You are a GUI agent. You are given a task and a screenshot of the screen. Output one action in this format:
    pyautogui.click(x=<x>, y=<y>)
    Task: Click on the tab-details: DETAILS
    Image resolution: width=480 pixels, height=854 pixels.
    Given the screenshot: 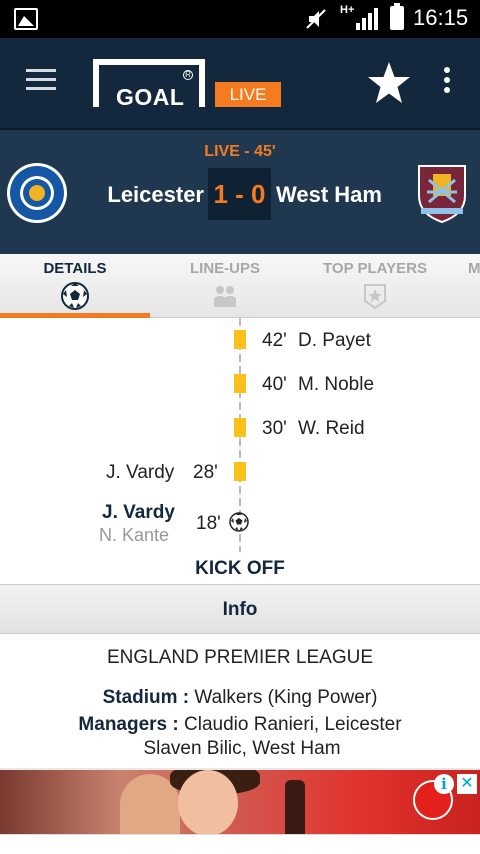 What is the action you would take?
    pyautogui.click(x=75, y=286)
    